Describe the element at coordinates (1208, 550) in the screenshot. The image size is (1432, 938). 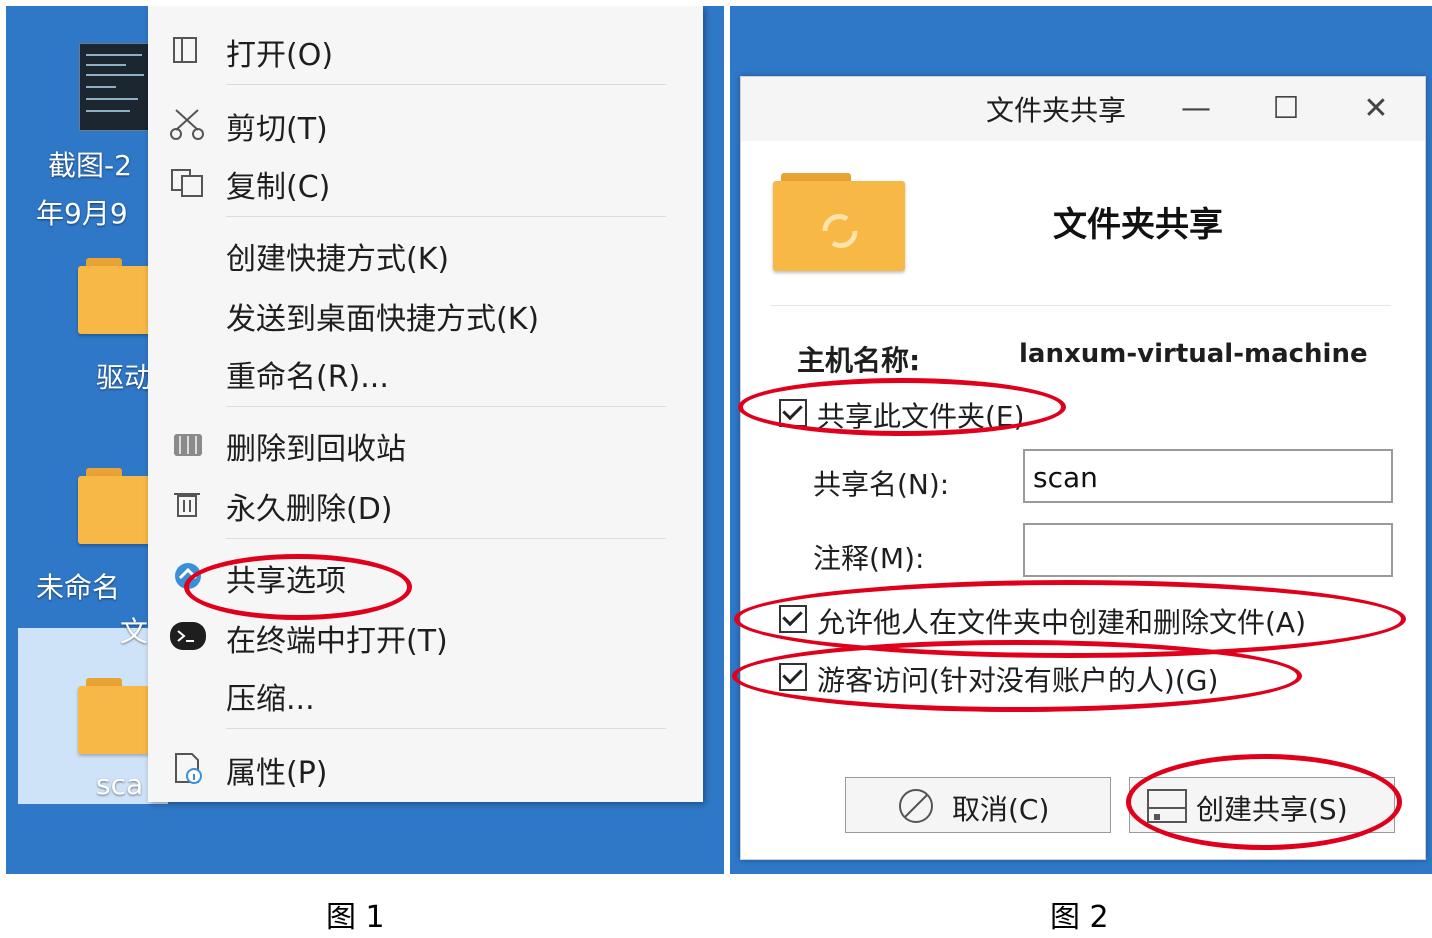
I see `comment-input` at that location.